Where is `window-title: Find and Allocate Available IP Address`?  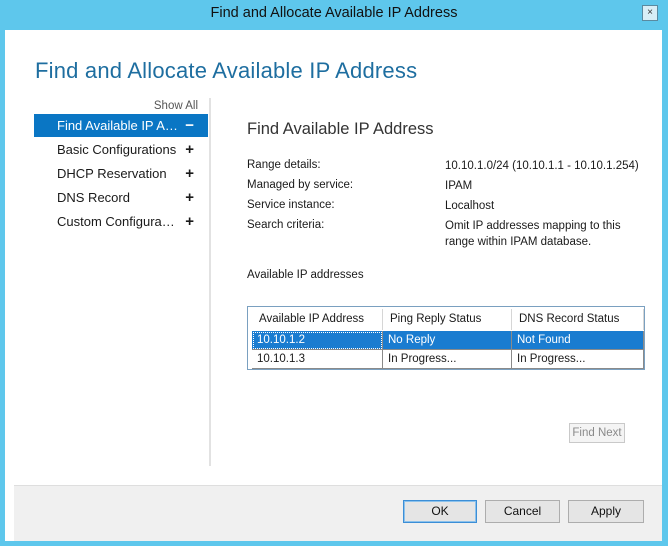
window-title: Find and Allocate Available IP Address is located at coordinates (334, 13).